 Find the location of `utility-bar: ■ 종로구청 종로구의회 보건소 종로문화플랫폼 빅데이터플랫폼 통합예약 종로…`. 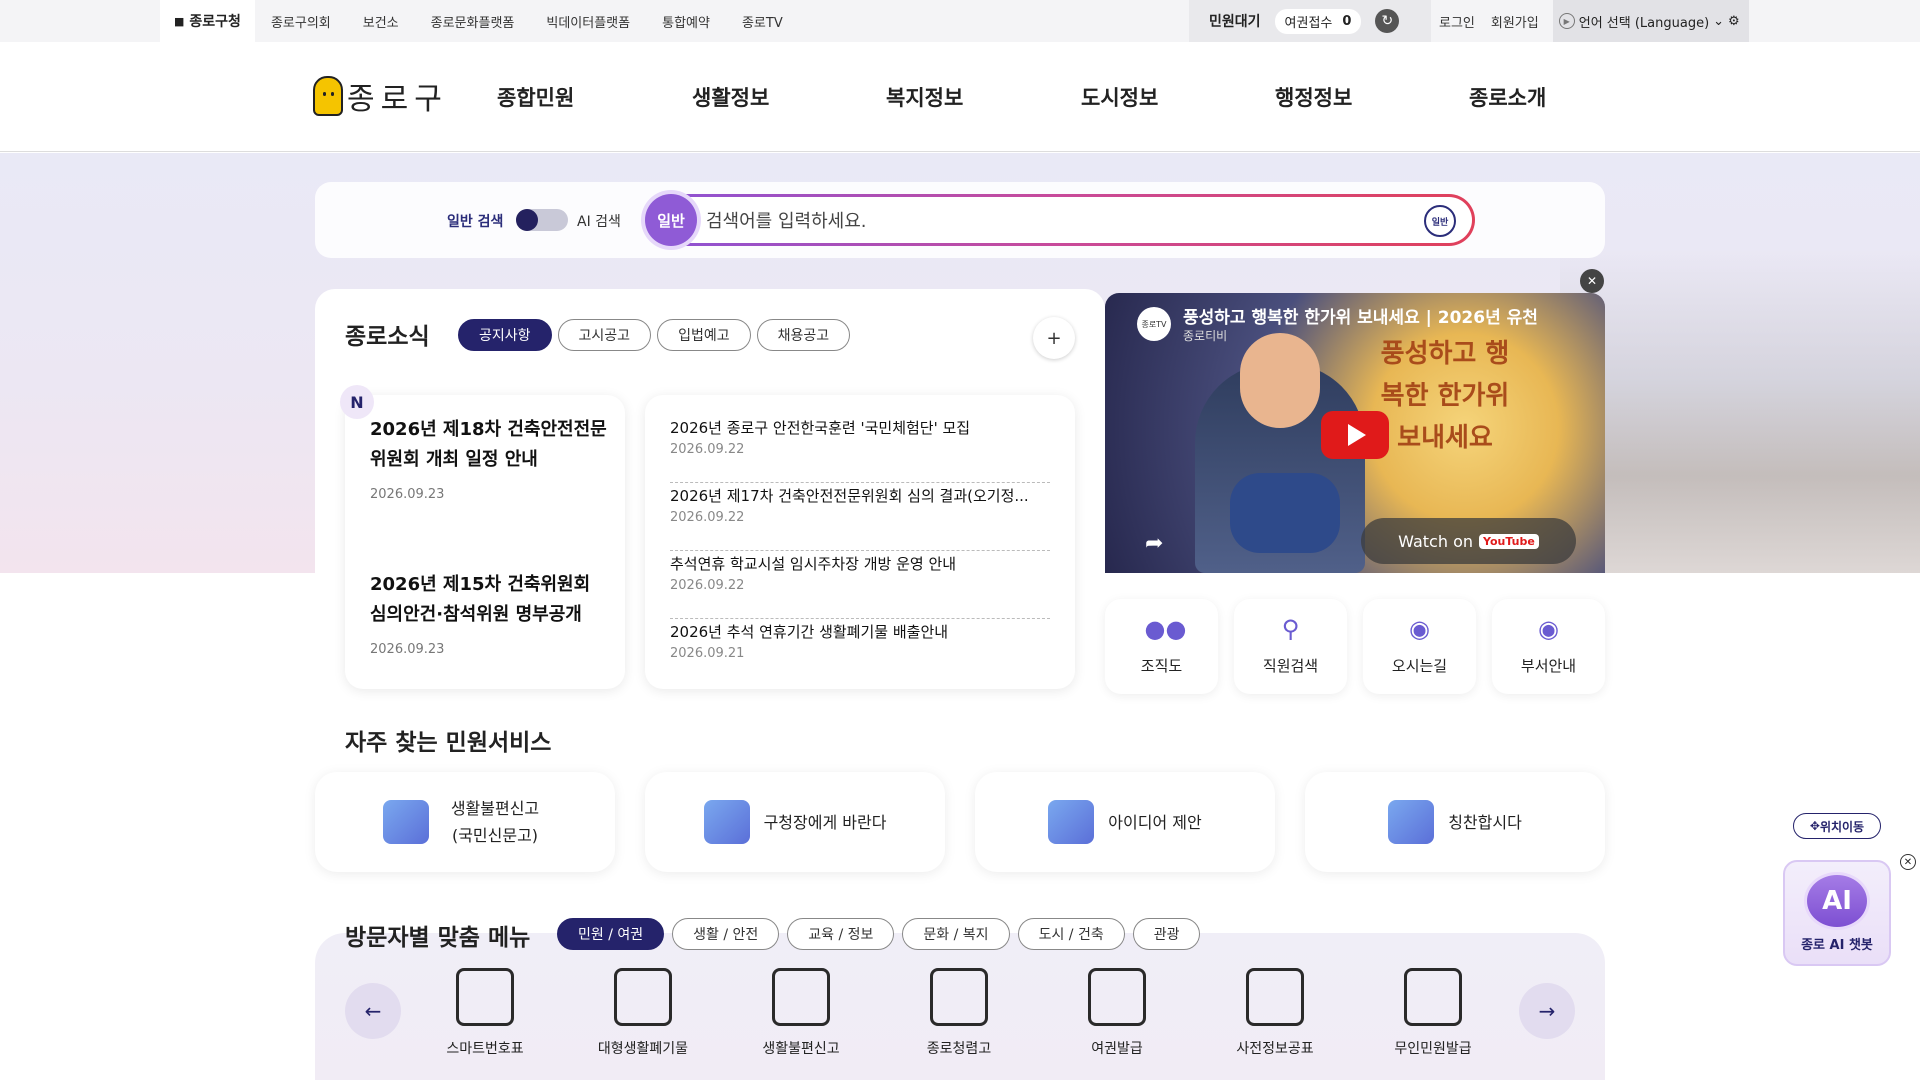

utility-bar: ■ 종로구청 종로구의회 보건소 종로문화플랫폼 빅데이터플랫폼 통합예약 종로… is located at coordinates (960, 21).